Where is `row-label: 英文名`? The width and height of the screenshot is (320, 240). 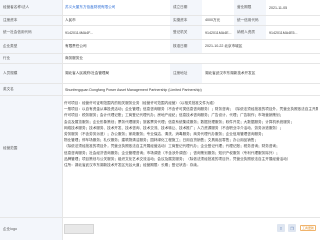
row-label: 英文名 is located at coordinates (31, 89).